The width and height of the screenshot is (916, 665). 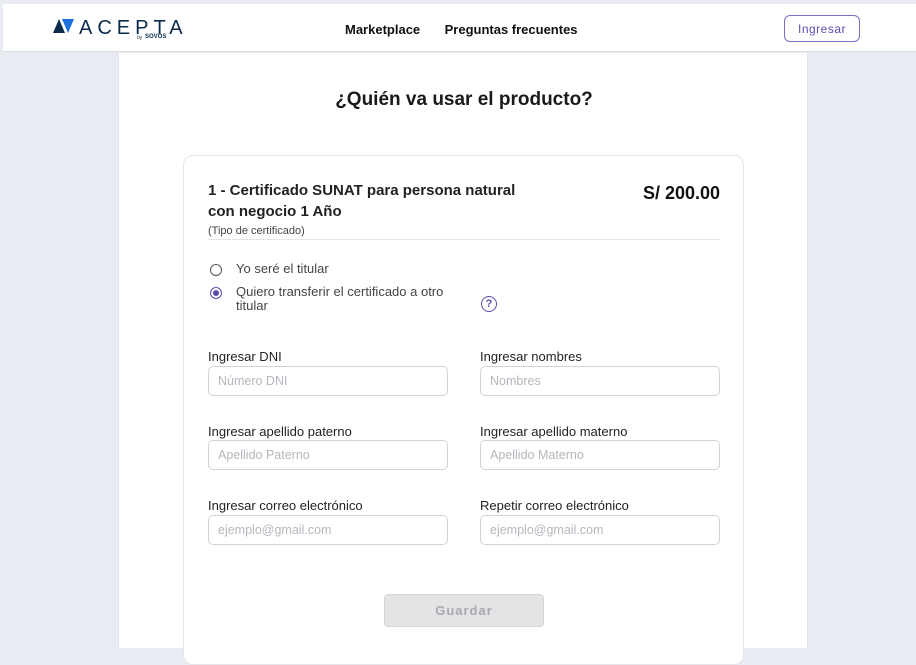 What do you see at coordinates (464, 239) in the screenshot?
I see `divider` at bounding box center [464, 239].